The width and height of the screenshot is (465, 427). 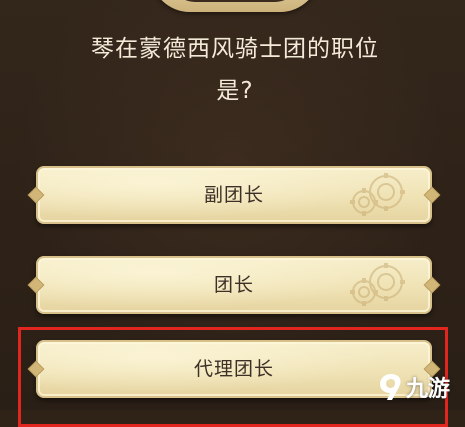 What do you see at coordinates (235, 91) in the screenshot?
I see `question-line-2: 是?` at bounding box center [235, 91].